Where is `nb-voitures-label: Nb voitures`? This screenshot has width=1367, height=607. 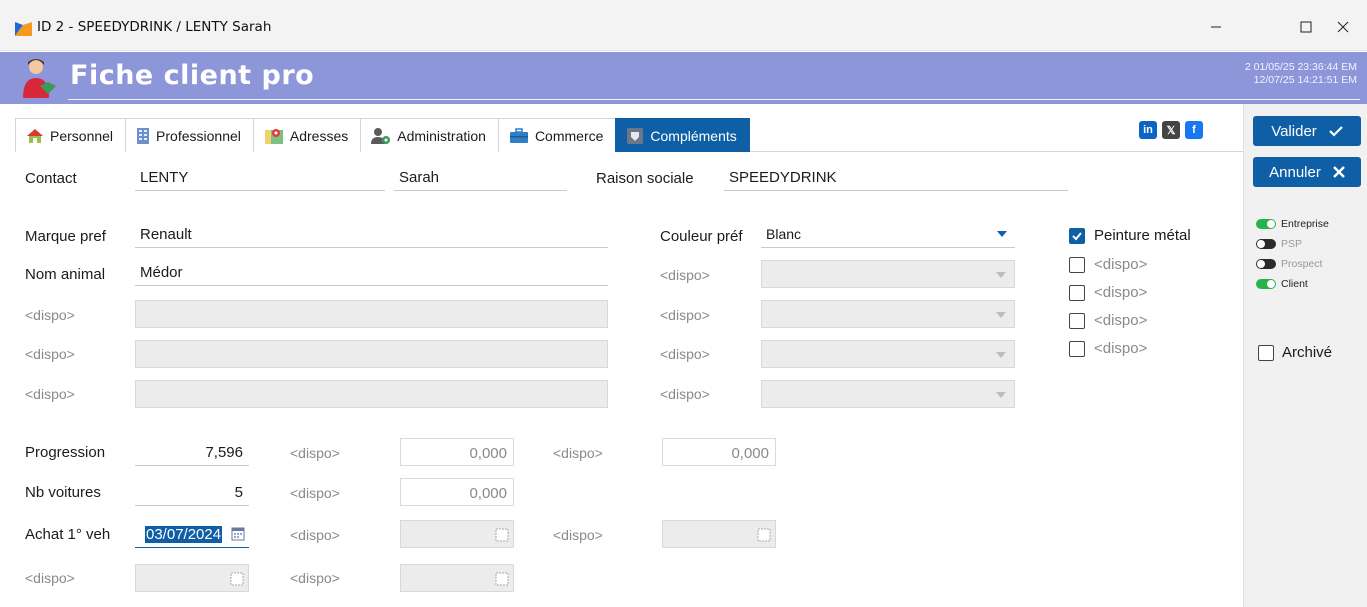
nb-voitures-label: Nb voitures is located at coordinates (63, 492).